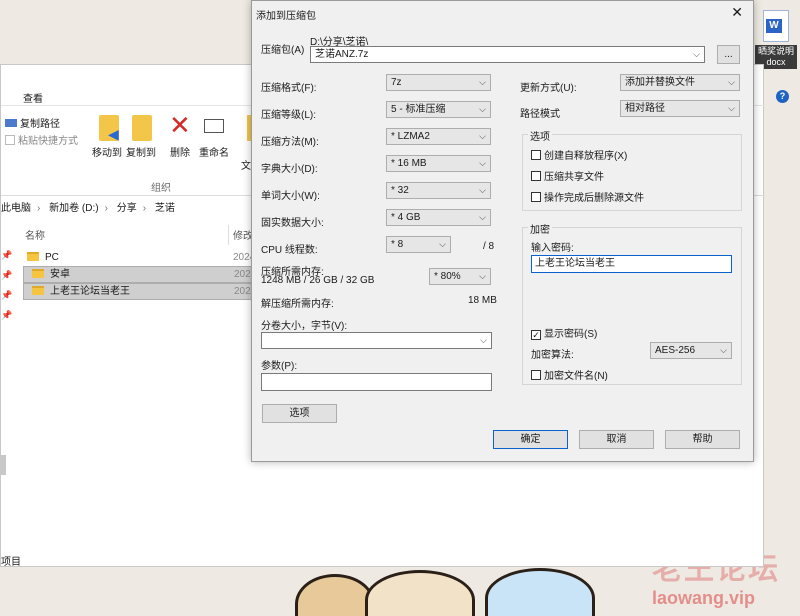 This screenshot has width=800, height=616. Describe the element at coordinates (536, 335) in the screenshot. I see `checkbox-checked-icon: ✓` at that location.